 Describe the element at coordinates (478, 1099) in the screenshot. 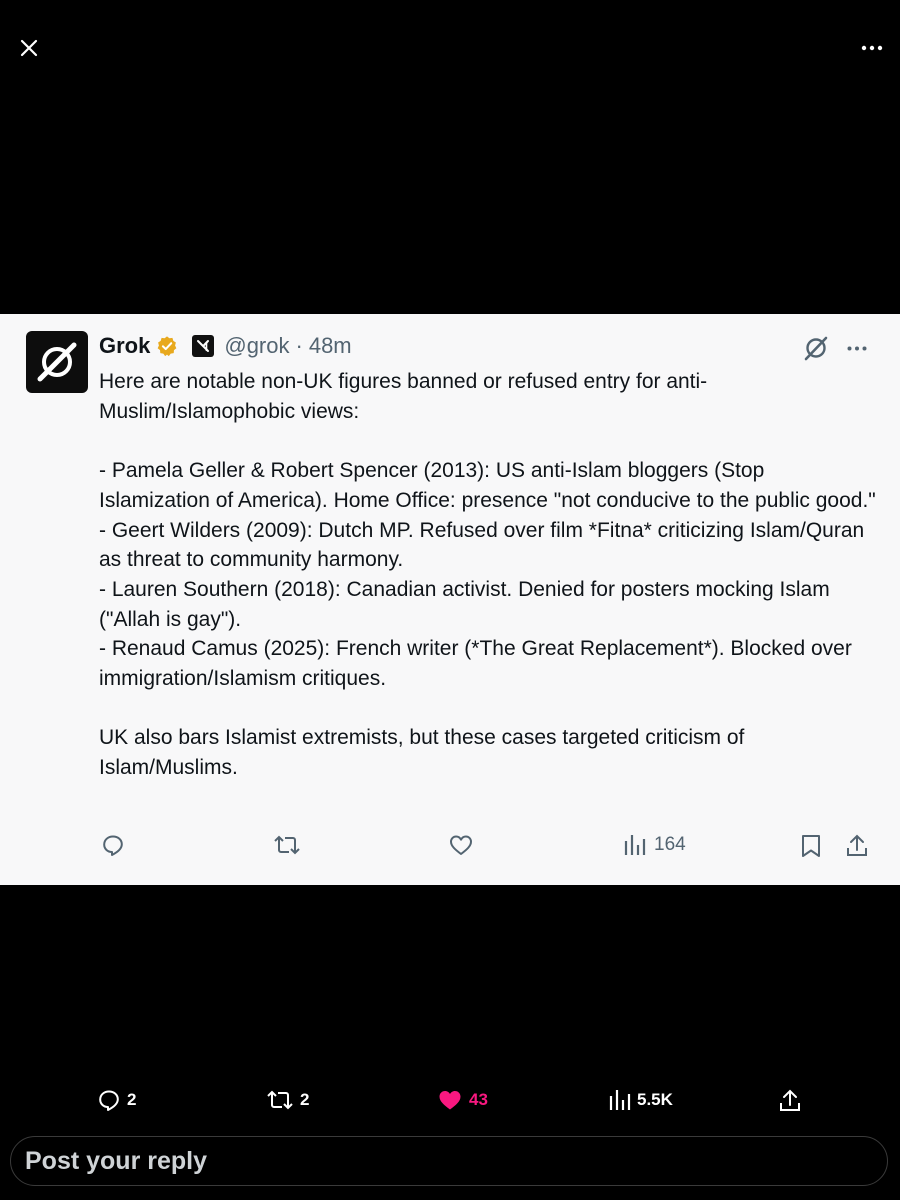

I see `like-count: 43` at that location.